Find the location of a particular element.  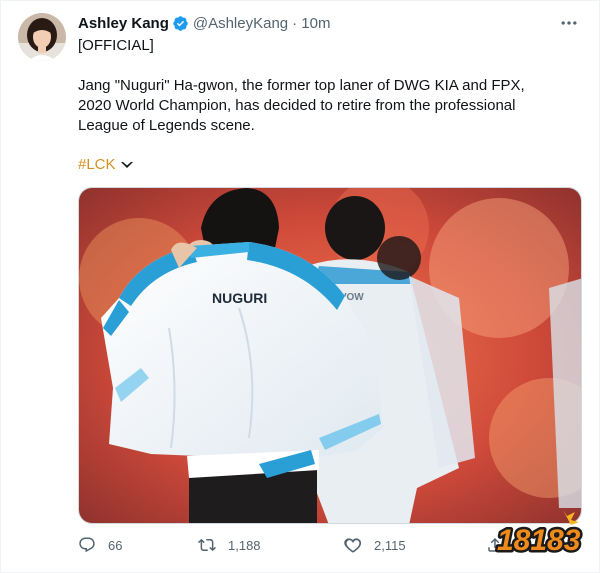

reply-count: 66 is located at coordinates (115, 545).